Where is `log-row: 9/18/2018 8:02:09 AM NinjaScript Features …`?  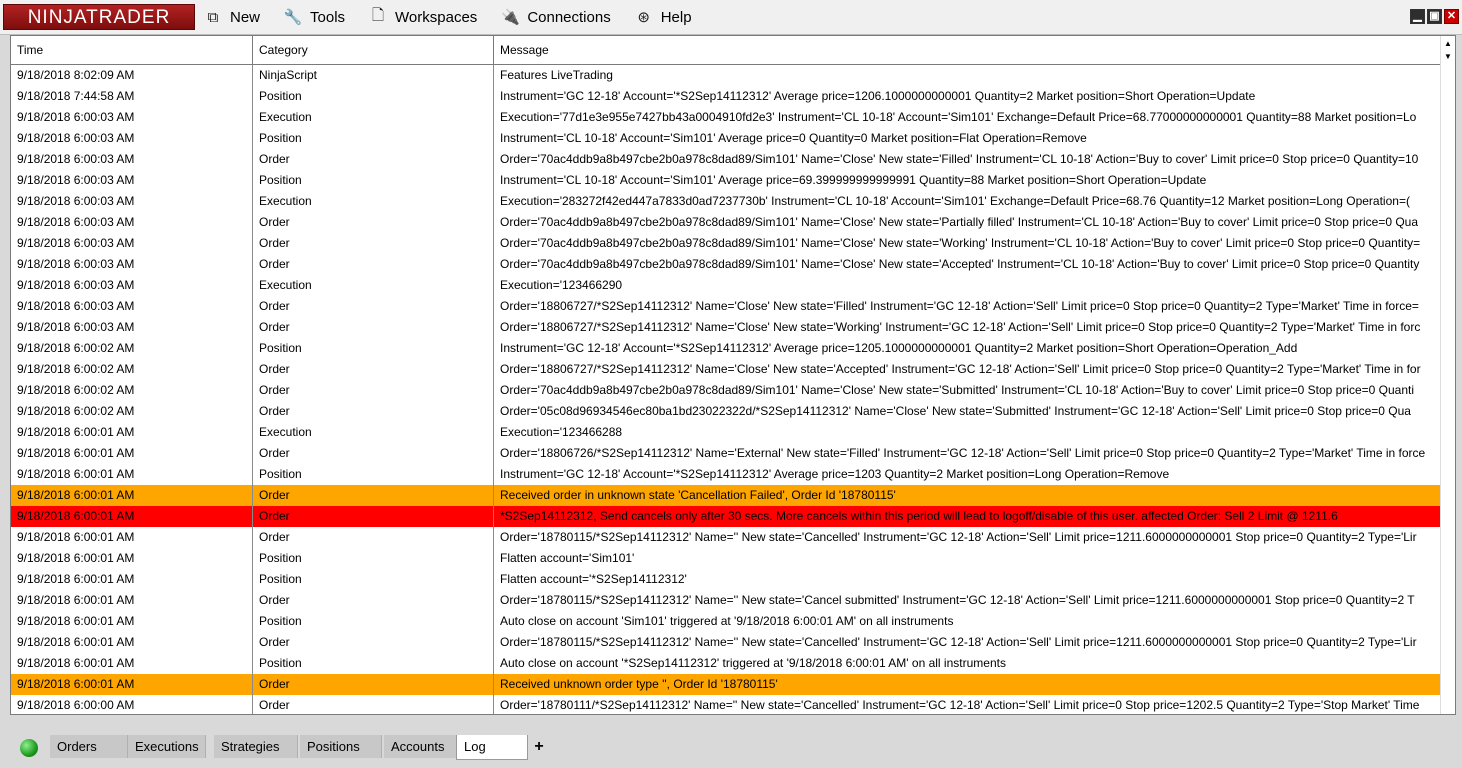 log-row: 9/18/2018 8:02:09 AM NinjaScript Features … is located at coordinates (726, 75).